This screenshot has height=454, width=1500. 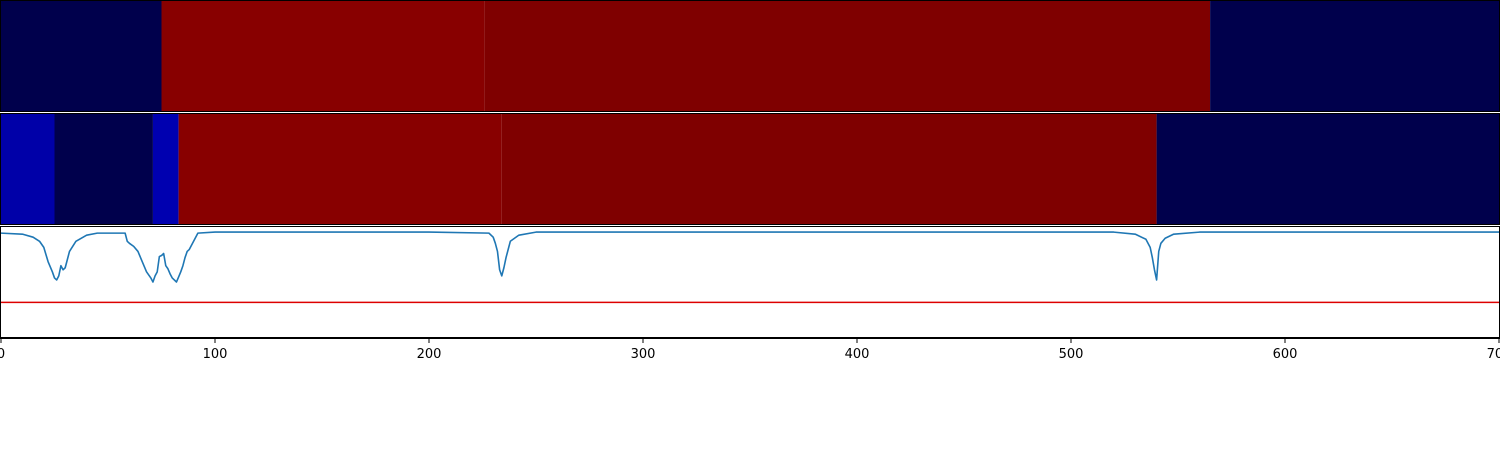 What do you see at coordinates (1071, 354) in the screenshot?
I see `x-tick-label-5: 500` at bounding box center [1071, 354].